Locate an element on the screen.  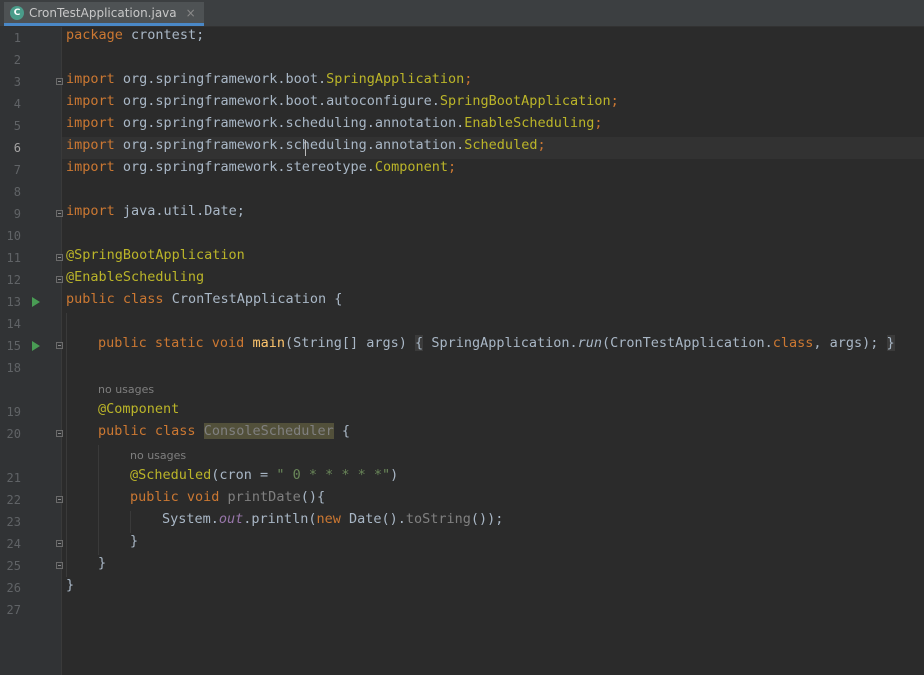
line-number: 11 is located at coordinates (13, 258).